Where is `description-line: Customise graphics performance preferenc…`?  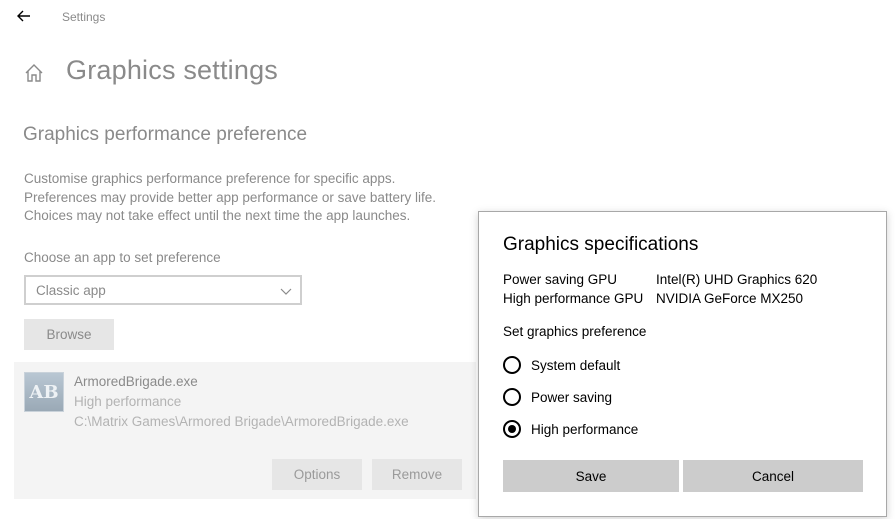 description-line: Customise graphics performance preferenc… is located at coordinates (210, 178).